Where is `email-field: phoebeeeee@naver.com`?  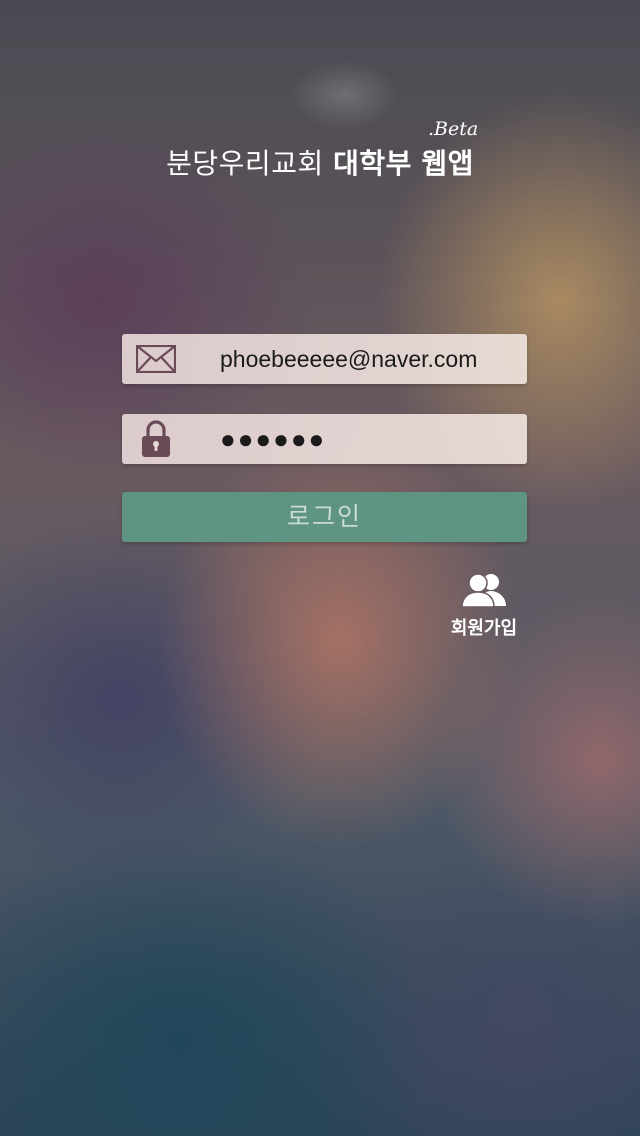 email-field: phoebeeeee@naver.com is located at coordinates (324, 359).